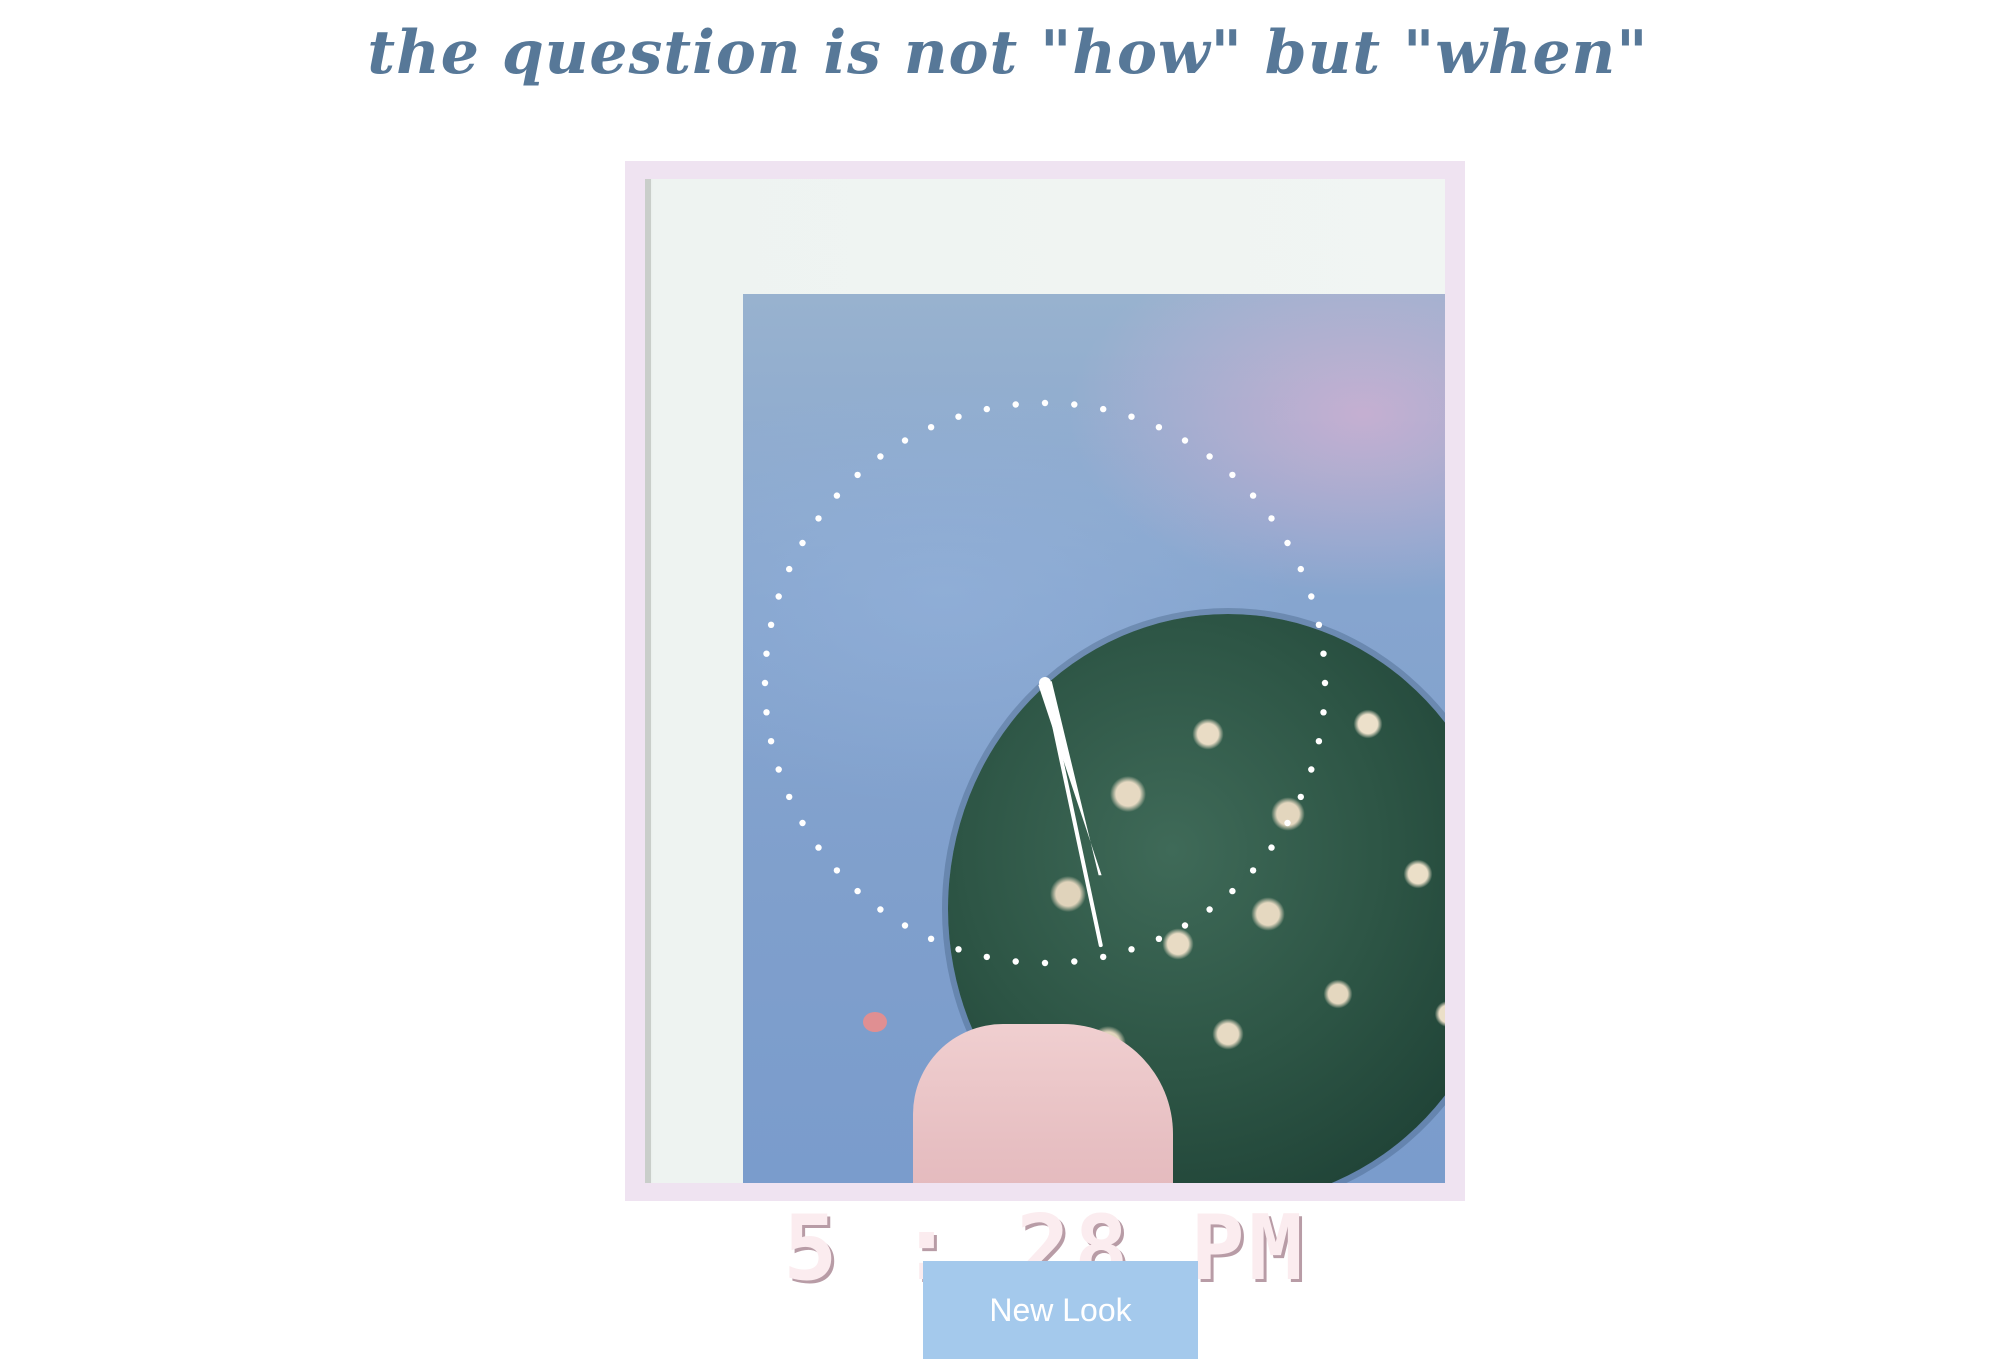 The image size is (2016, 1372). I want to click on clock-center, so click(1045, 683).